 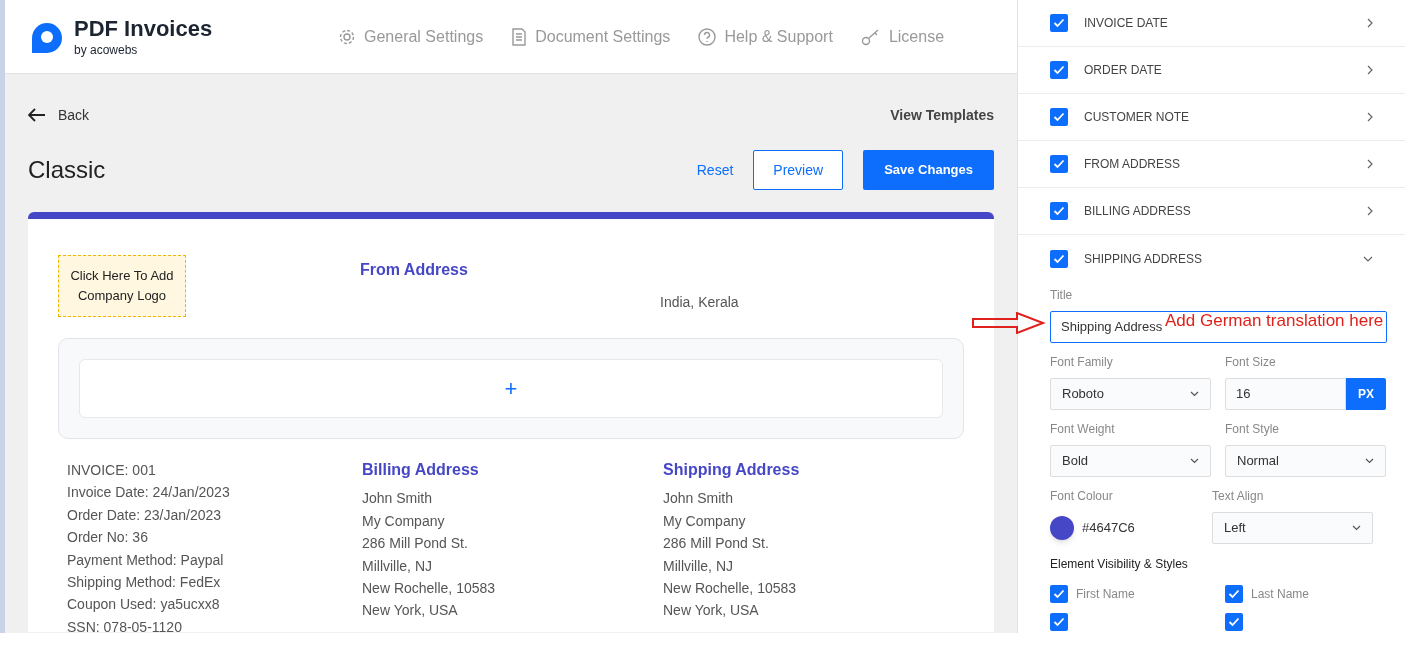 I want to click on invoice-detail: Coupon Used: ya5ucxx8, so click(x=144, y=605).